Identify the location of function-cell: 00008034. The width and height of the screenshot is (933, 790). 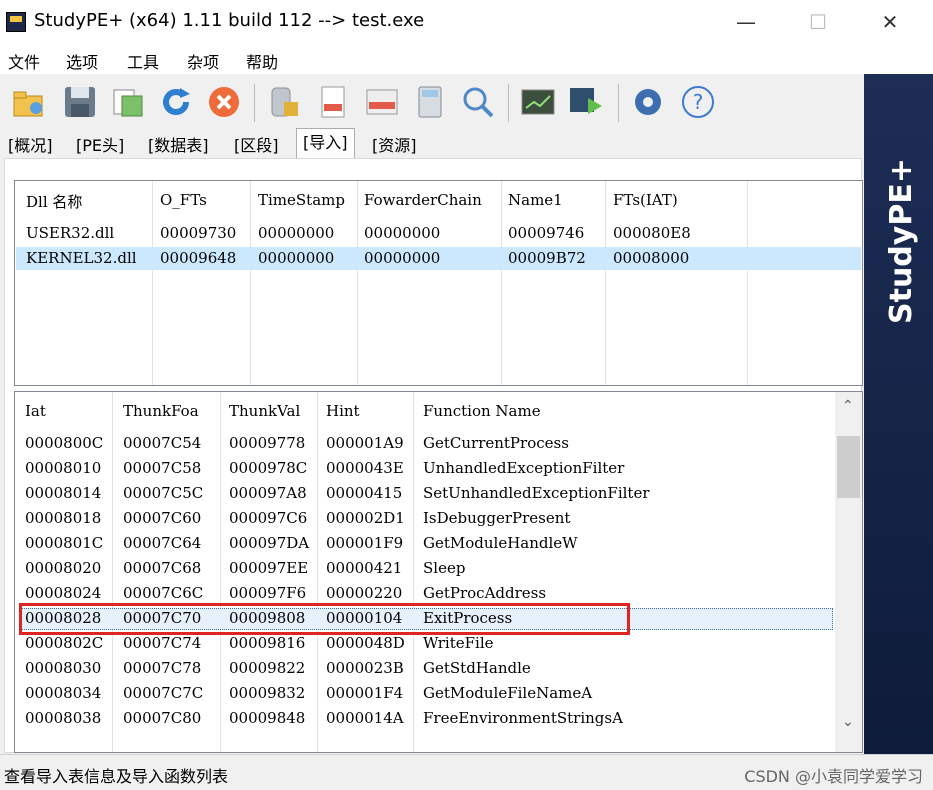
(63, 693).